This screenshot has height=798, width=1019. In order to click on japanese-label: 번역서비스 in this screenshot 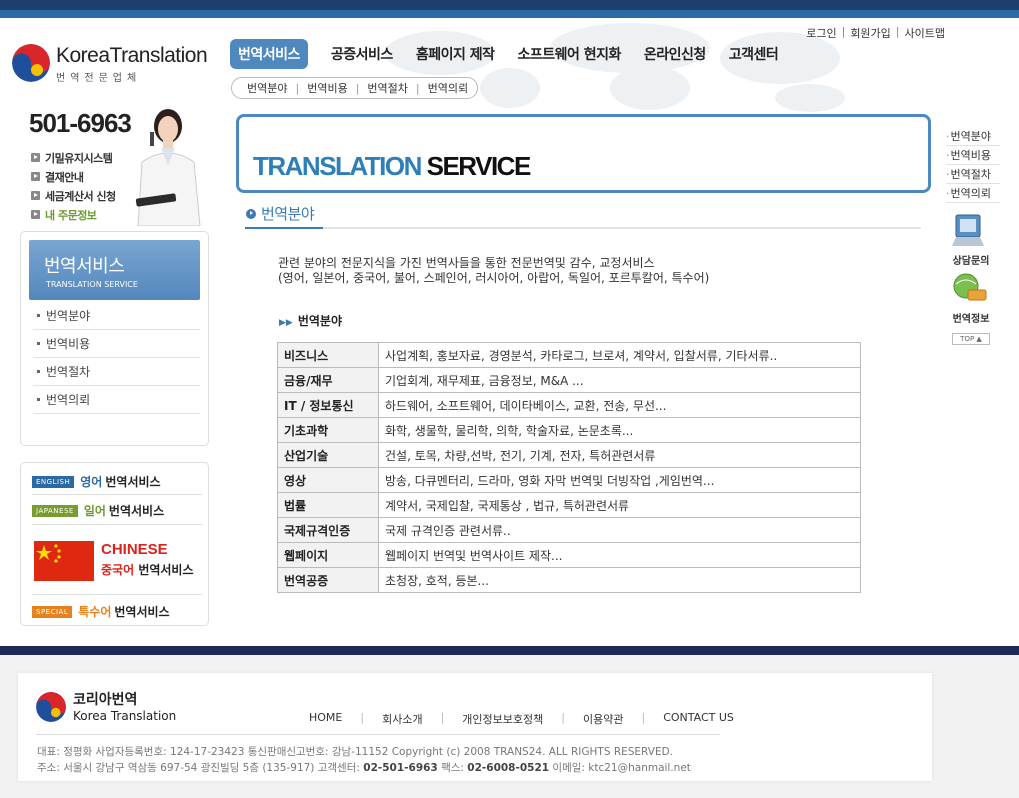, I will do `click(136, 511)`.